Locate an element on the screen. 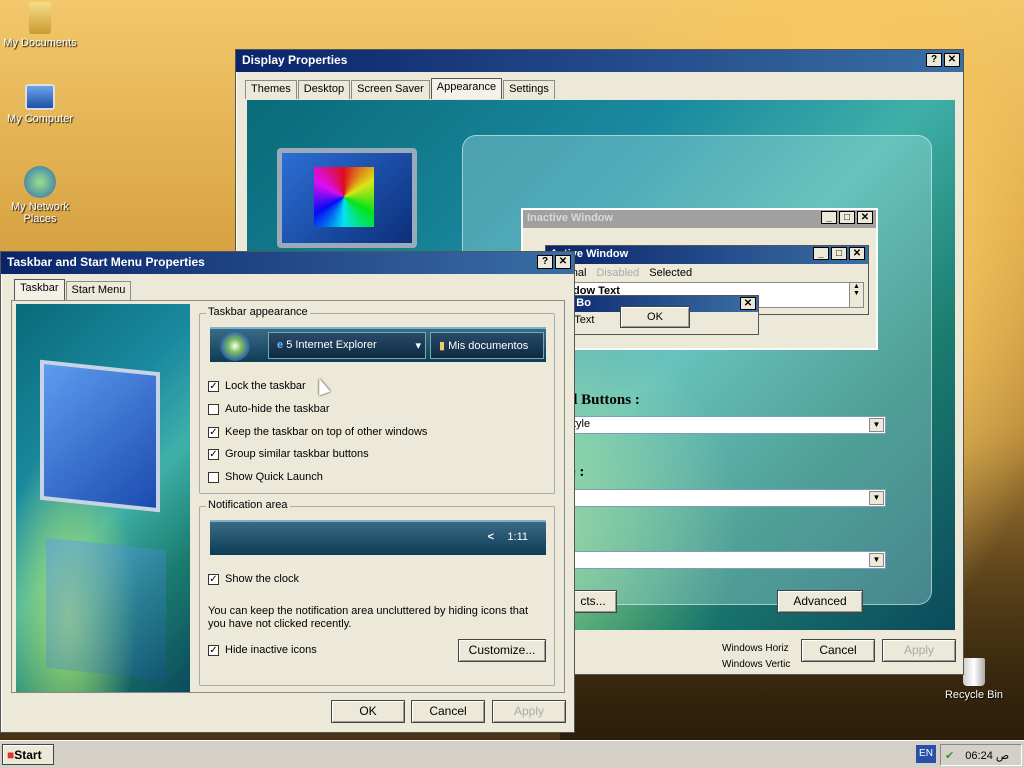  taskbar-side-image is located at coordinates (103, 498).